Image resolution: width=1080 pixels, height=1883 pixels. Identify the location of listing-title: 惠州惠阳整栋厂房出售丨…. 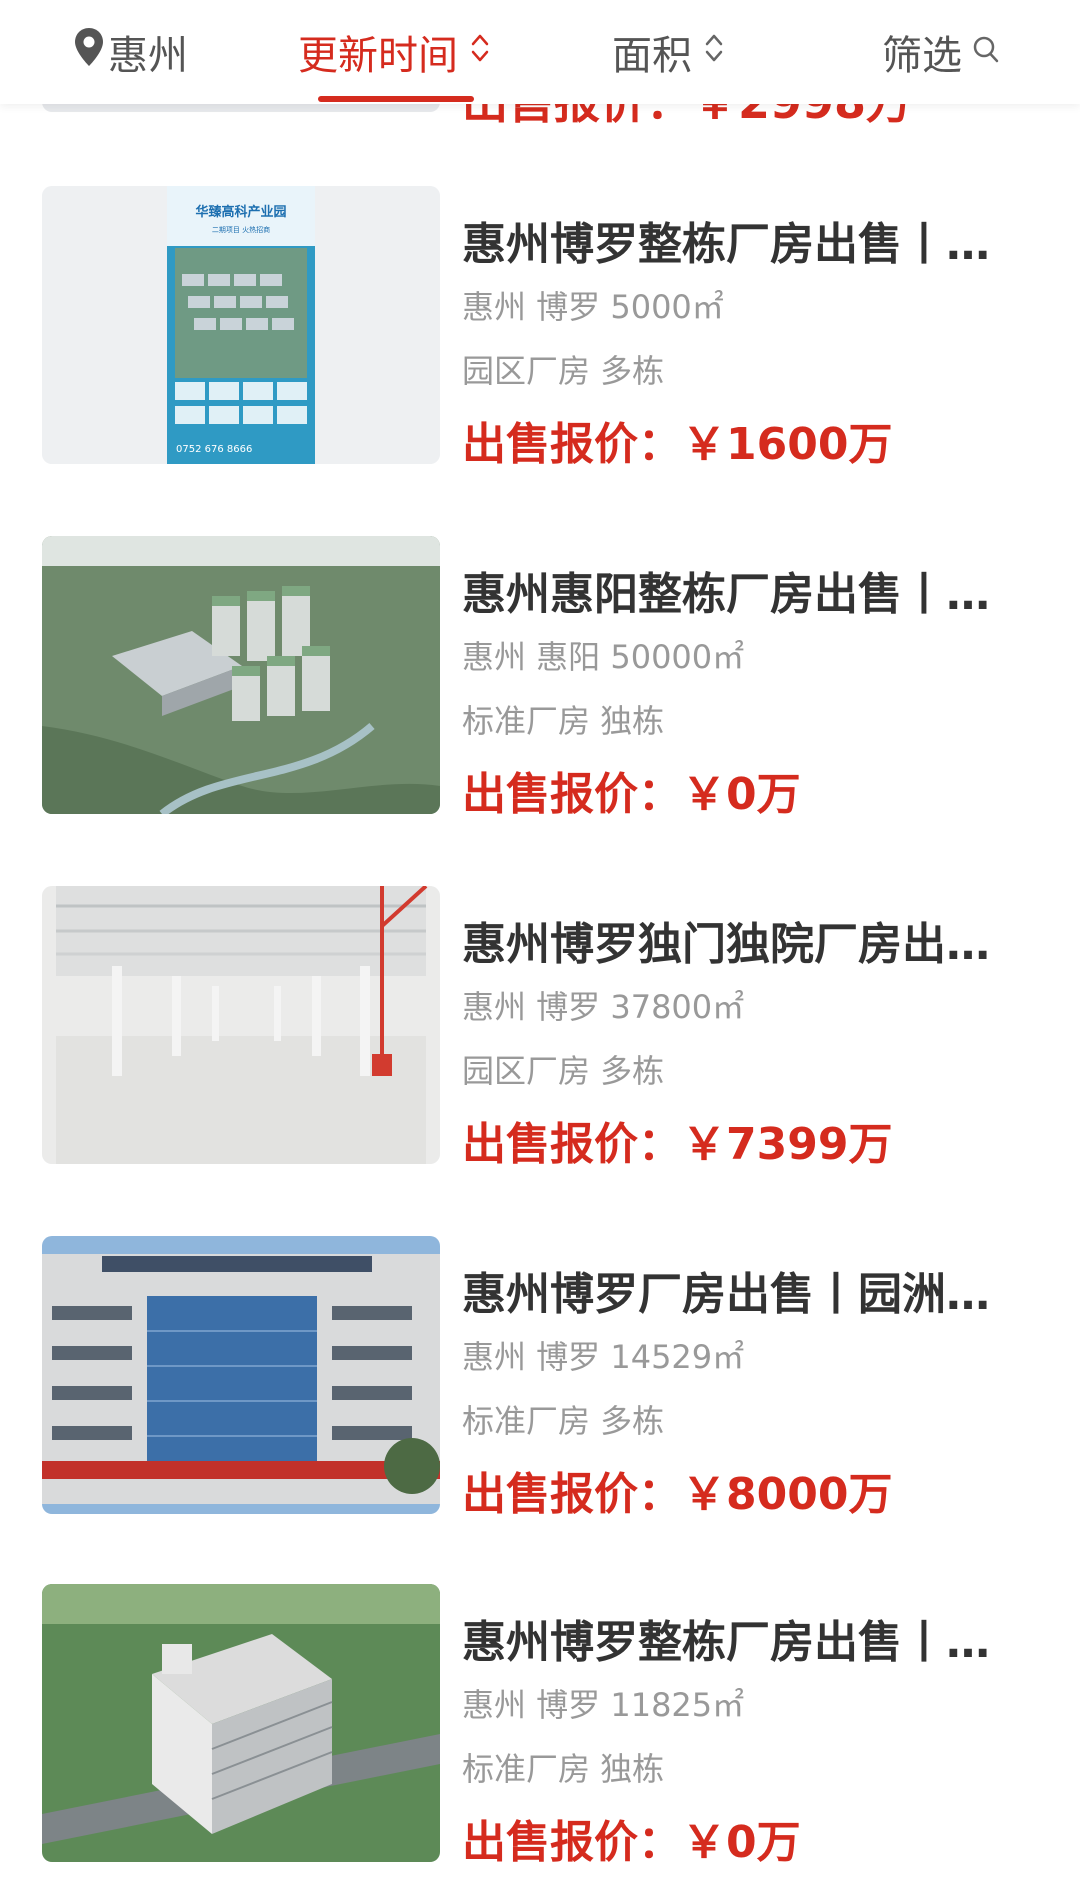
(732, 590).